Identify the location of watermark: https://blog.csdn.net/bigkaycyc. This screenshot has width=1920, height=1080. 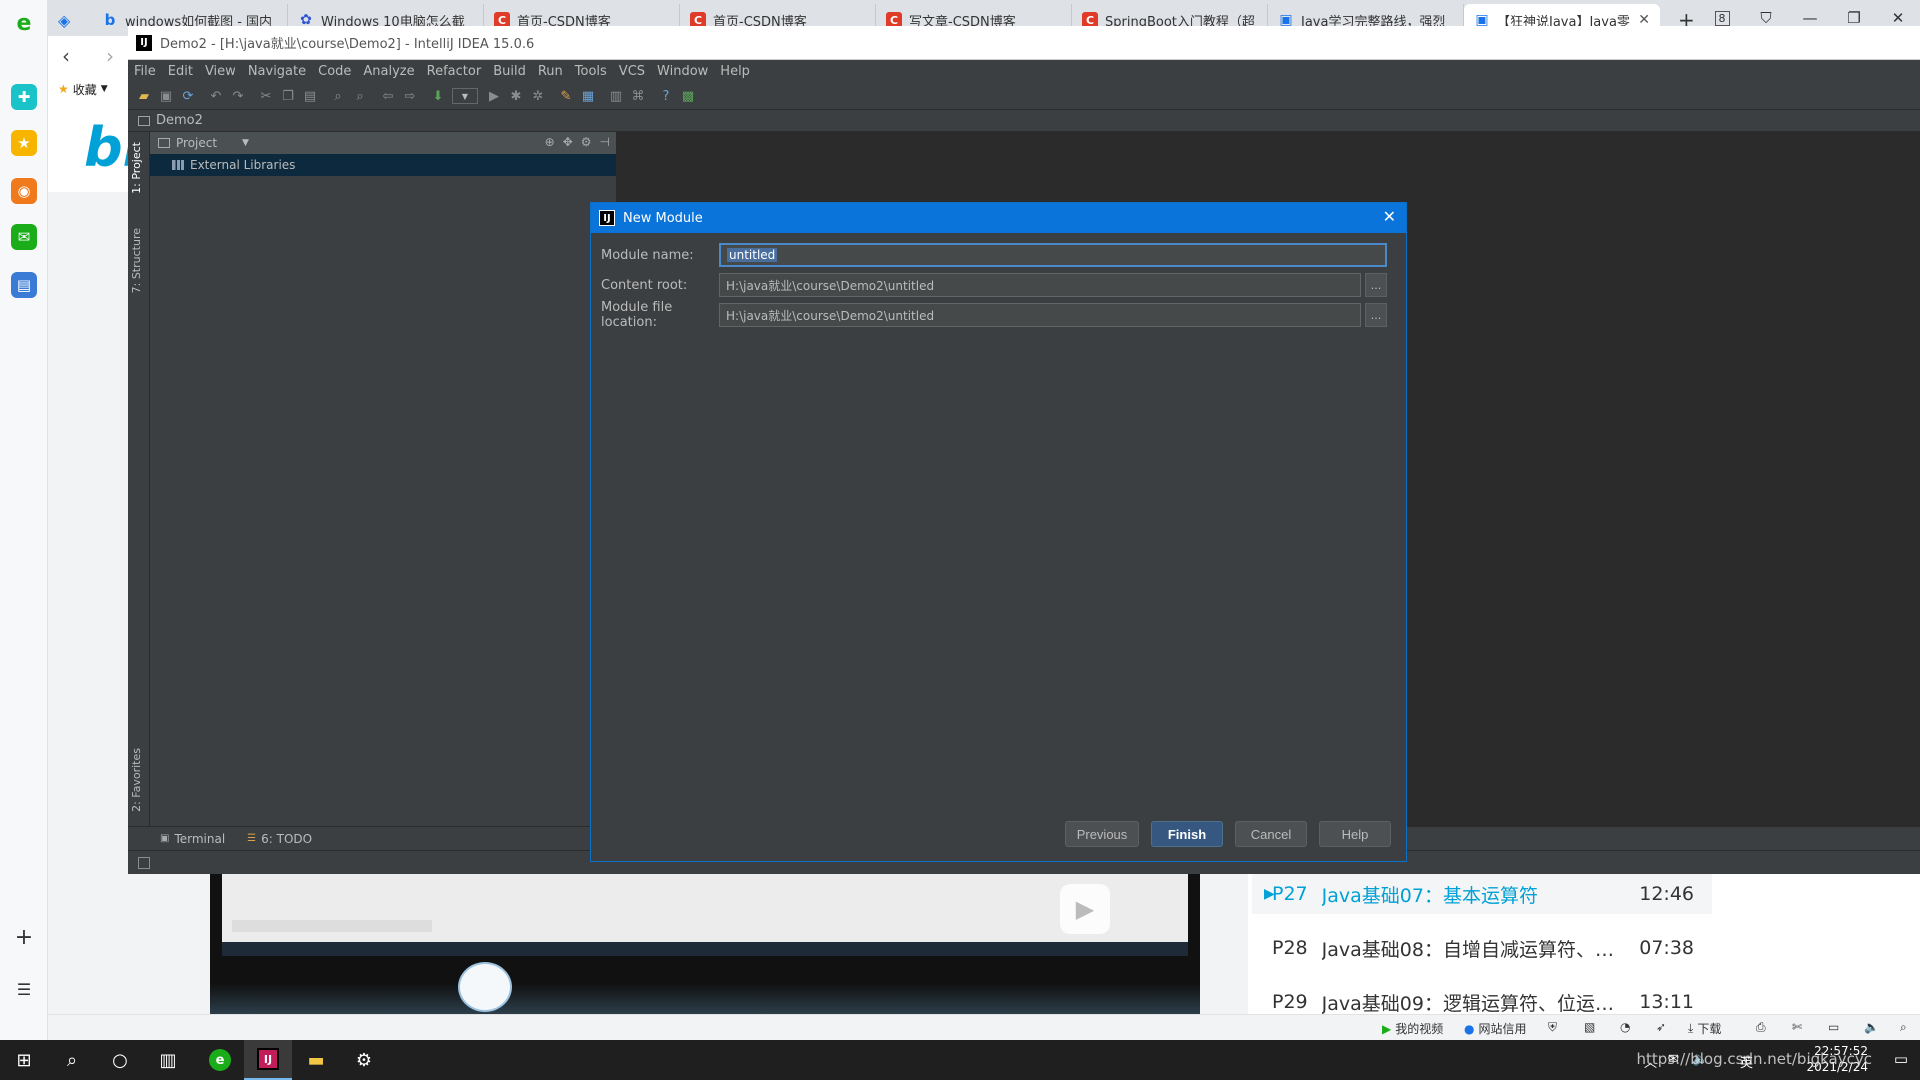
(1754, 1059).